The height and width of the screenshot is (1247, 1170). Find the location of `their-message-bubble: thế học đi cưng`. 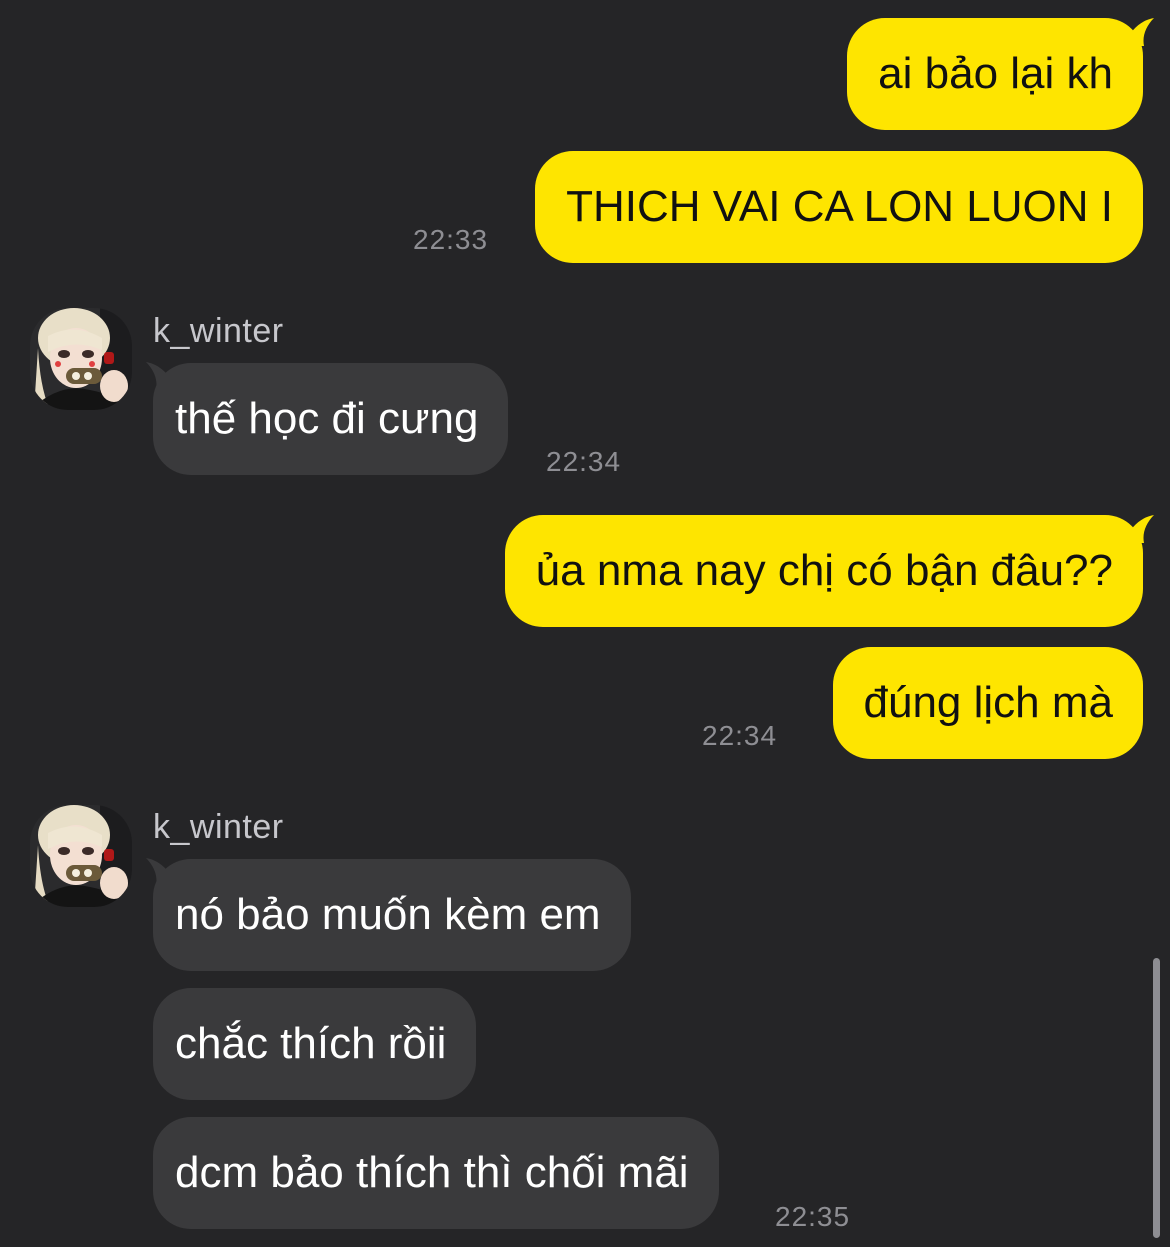

their-message-bubble: thế học đi cưng is located at coordinates (331, 419).